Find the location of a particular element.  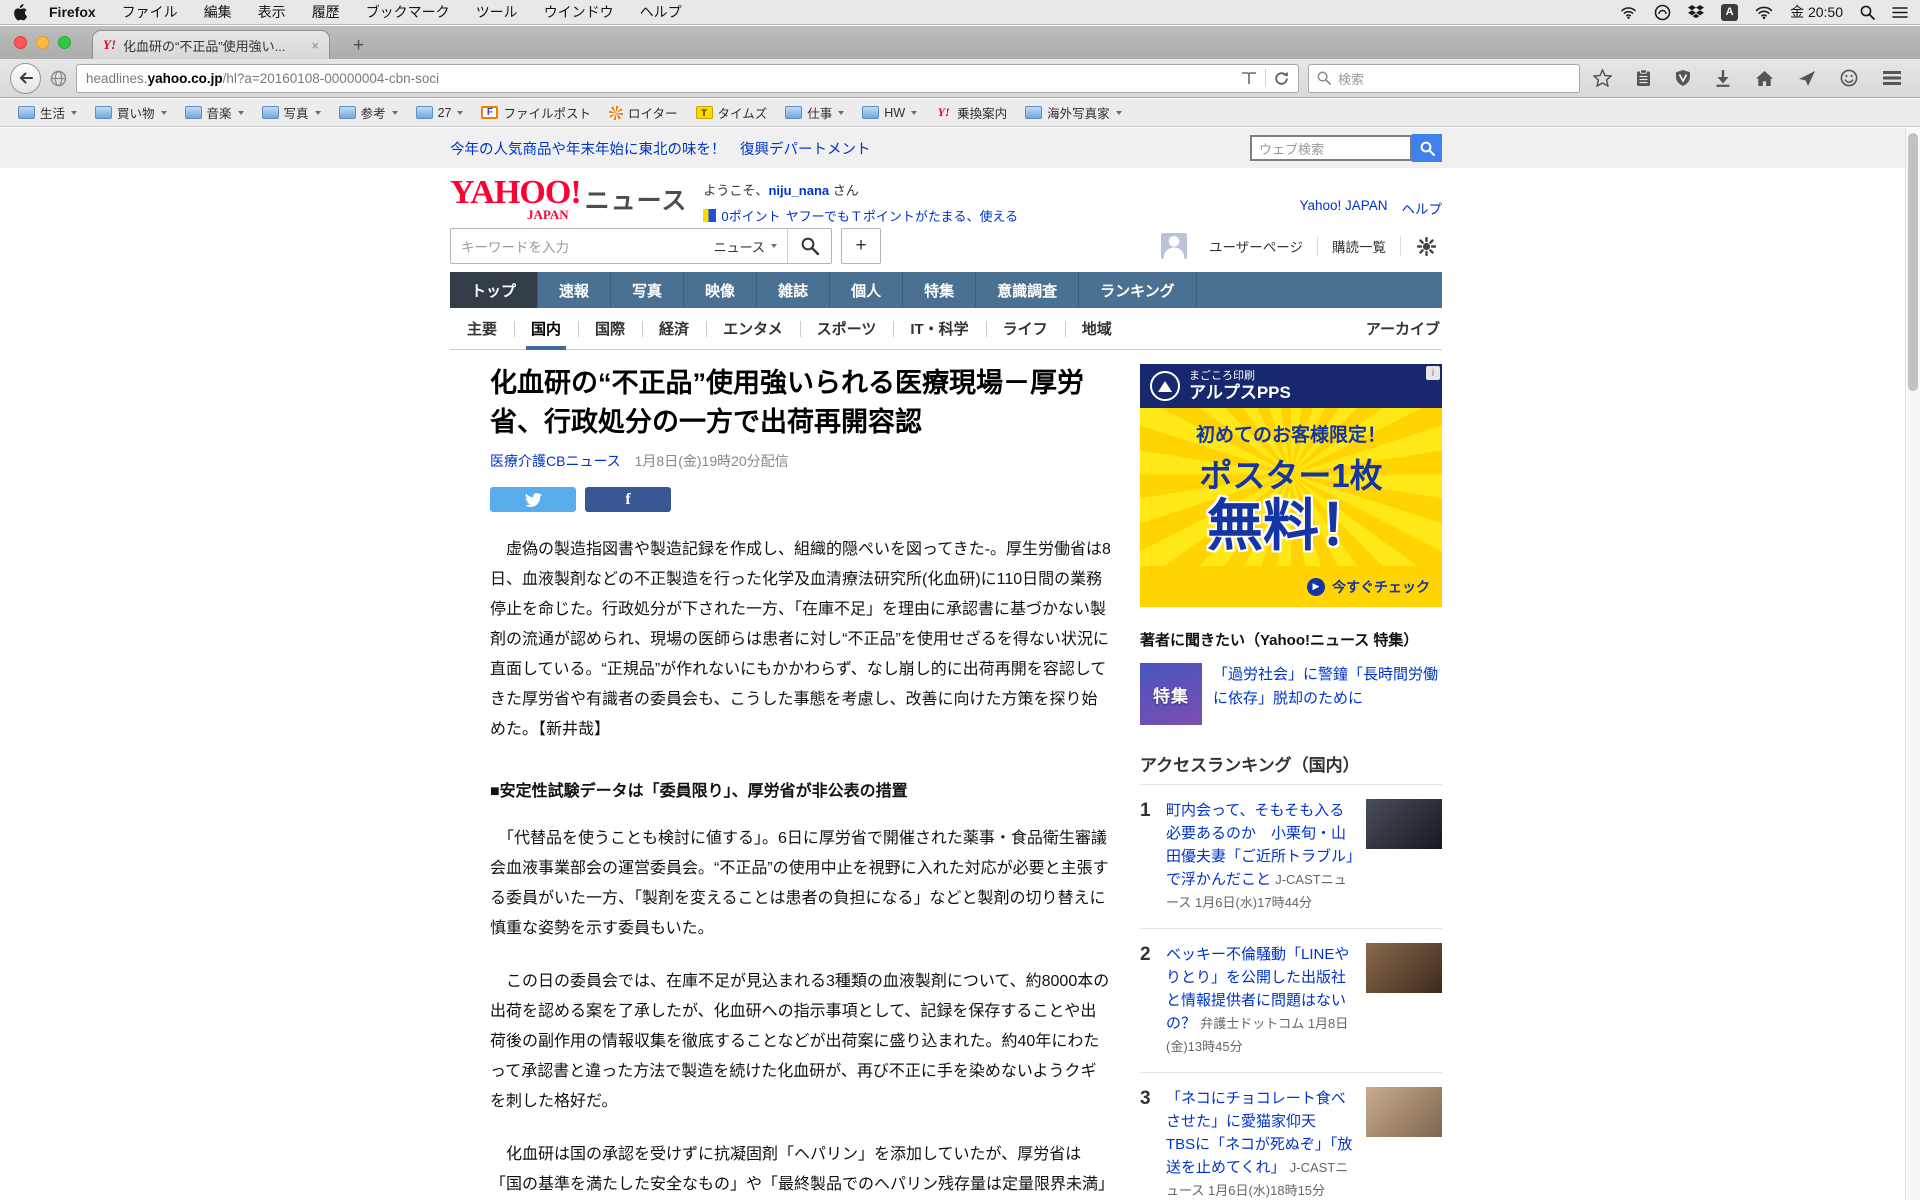

menu-item: ツール is located at coordinates (497, 12).